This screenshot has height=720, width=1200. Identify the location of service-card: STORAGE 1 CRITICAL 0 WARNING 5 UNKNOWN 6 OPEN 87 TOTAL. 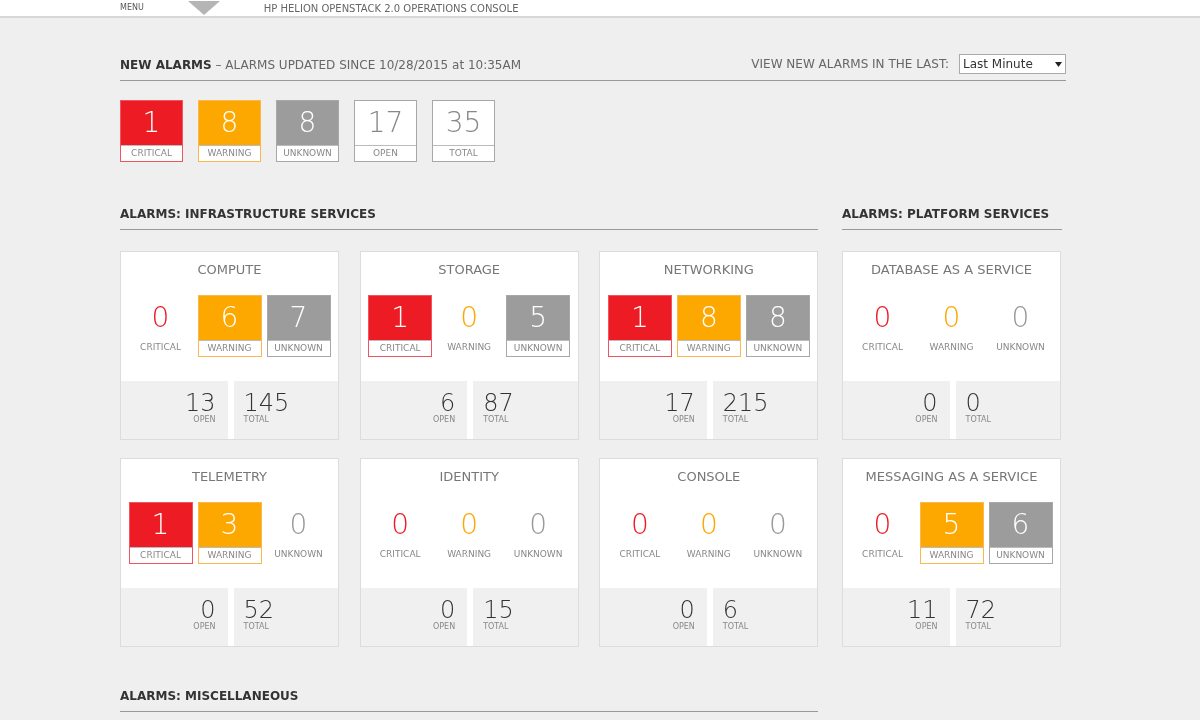
(469, 345).